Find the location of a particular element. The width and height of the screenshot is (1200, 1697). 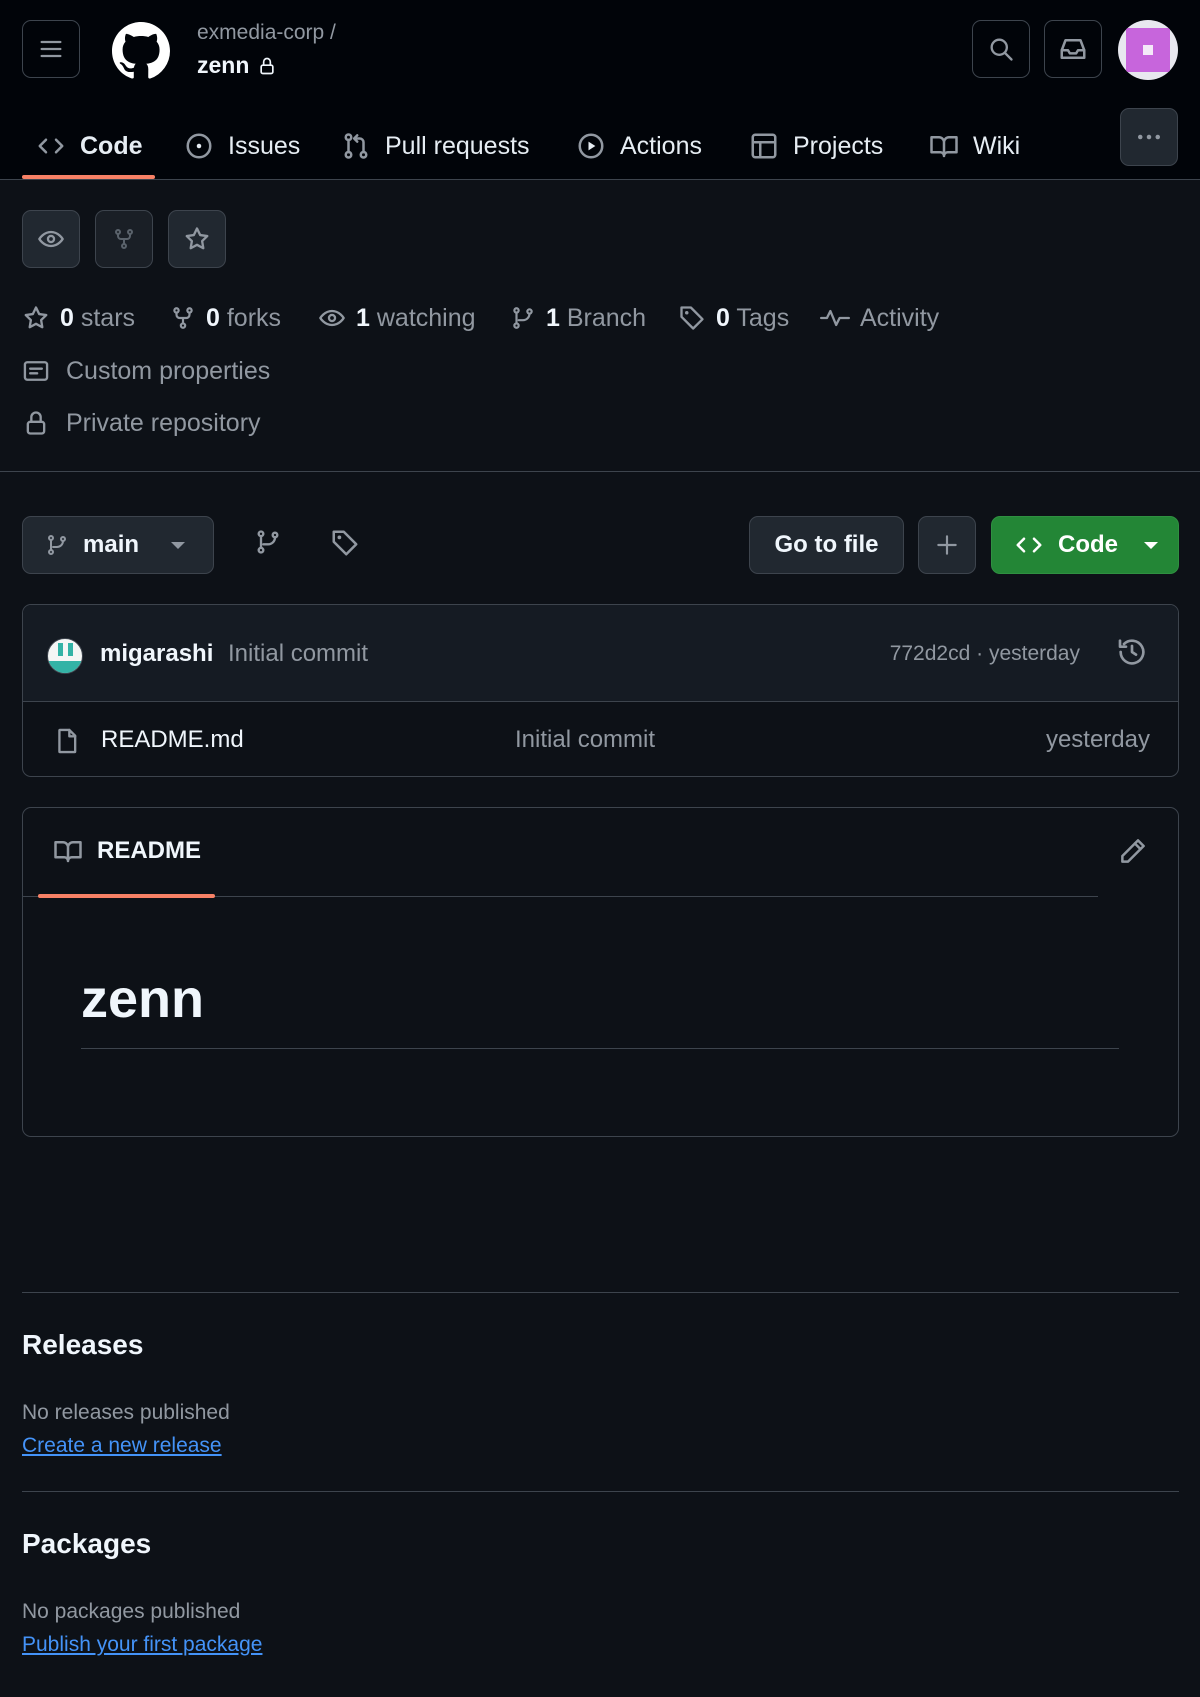

github-logo-icon is located at coordinates (141, 51).